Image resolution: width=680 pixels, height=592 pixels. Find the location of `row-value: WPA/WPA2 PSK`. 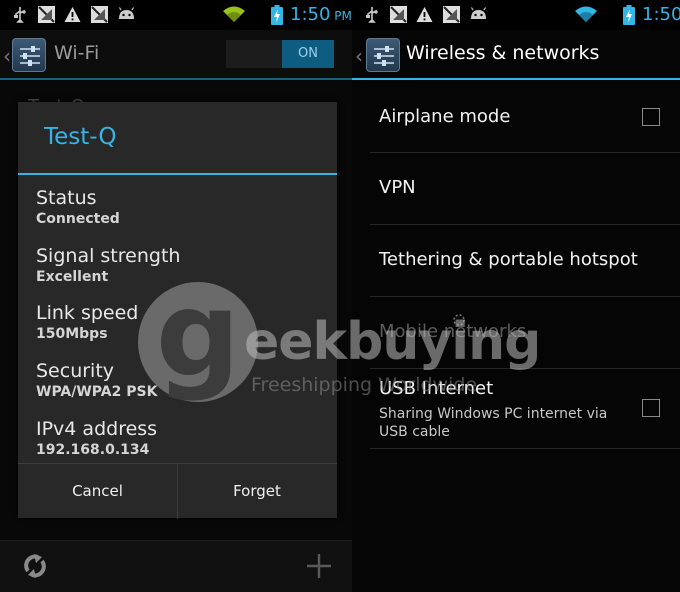

row-value: WPA/WPA2 PSK is located at coordinates (97, 392).